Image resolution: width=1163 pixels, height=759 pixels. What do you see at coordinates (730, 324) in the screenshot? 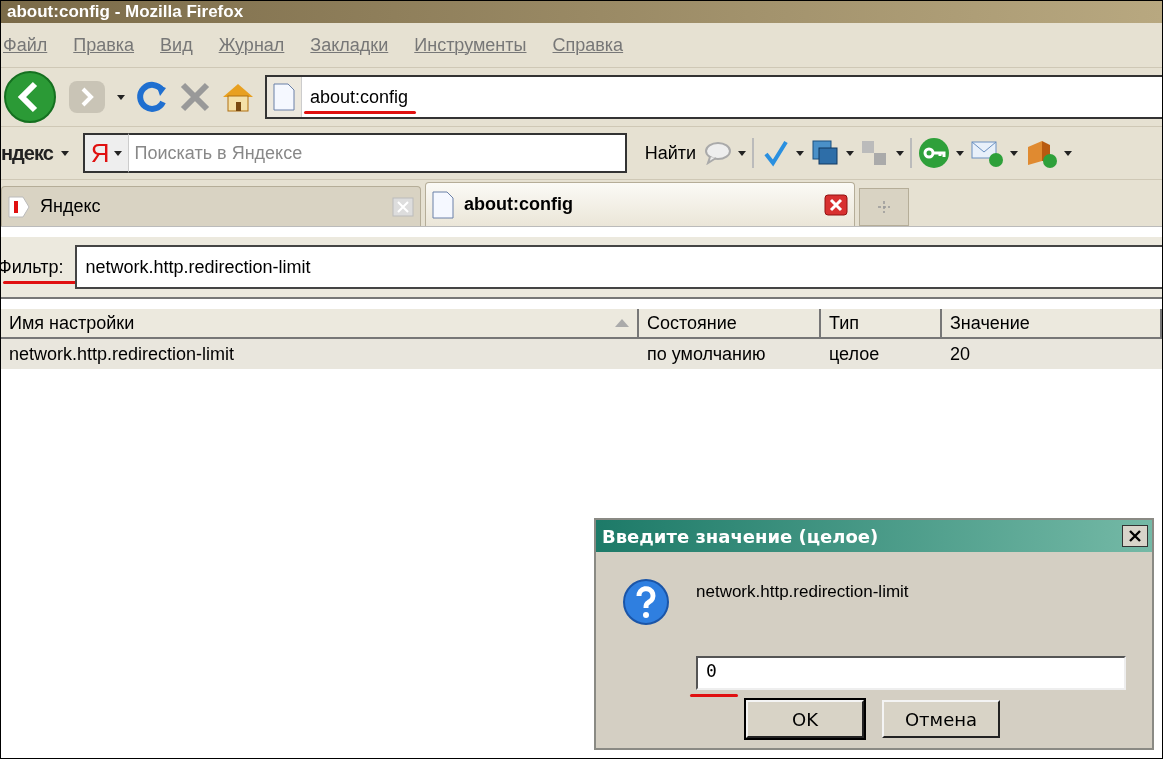
I see `column-header: Состояние` at bounding box center [730, 324].